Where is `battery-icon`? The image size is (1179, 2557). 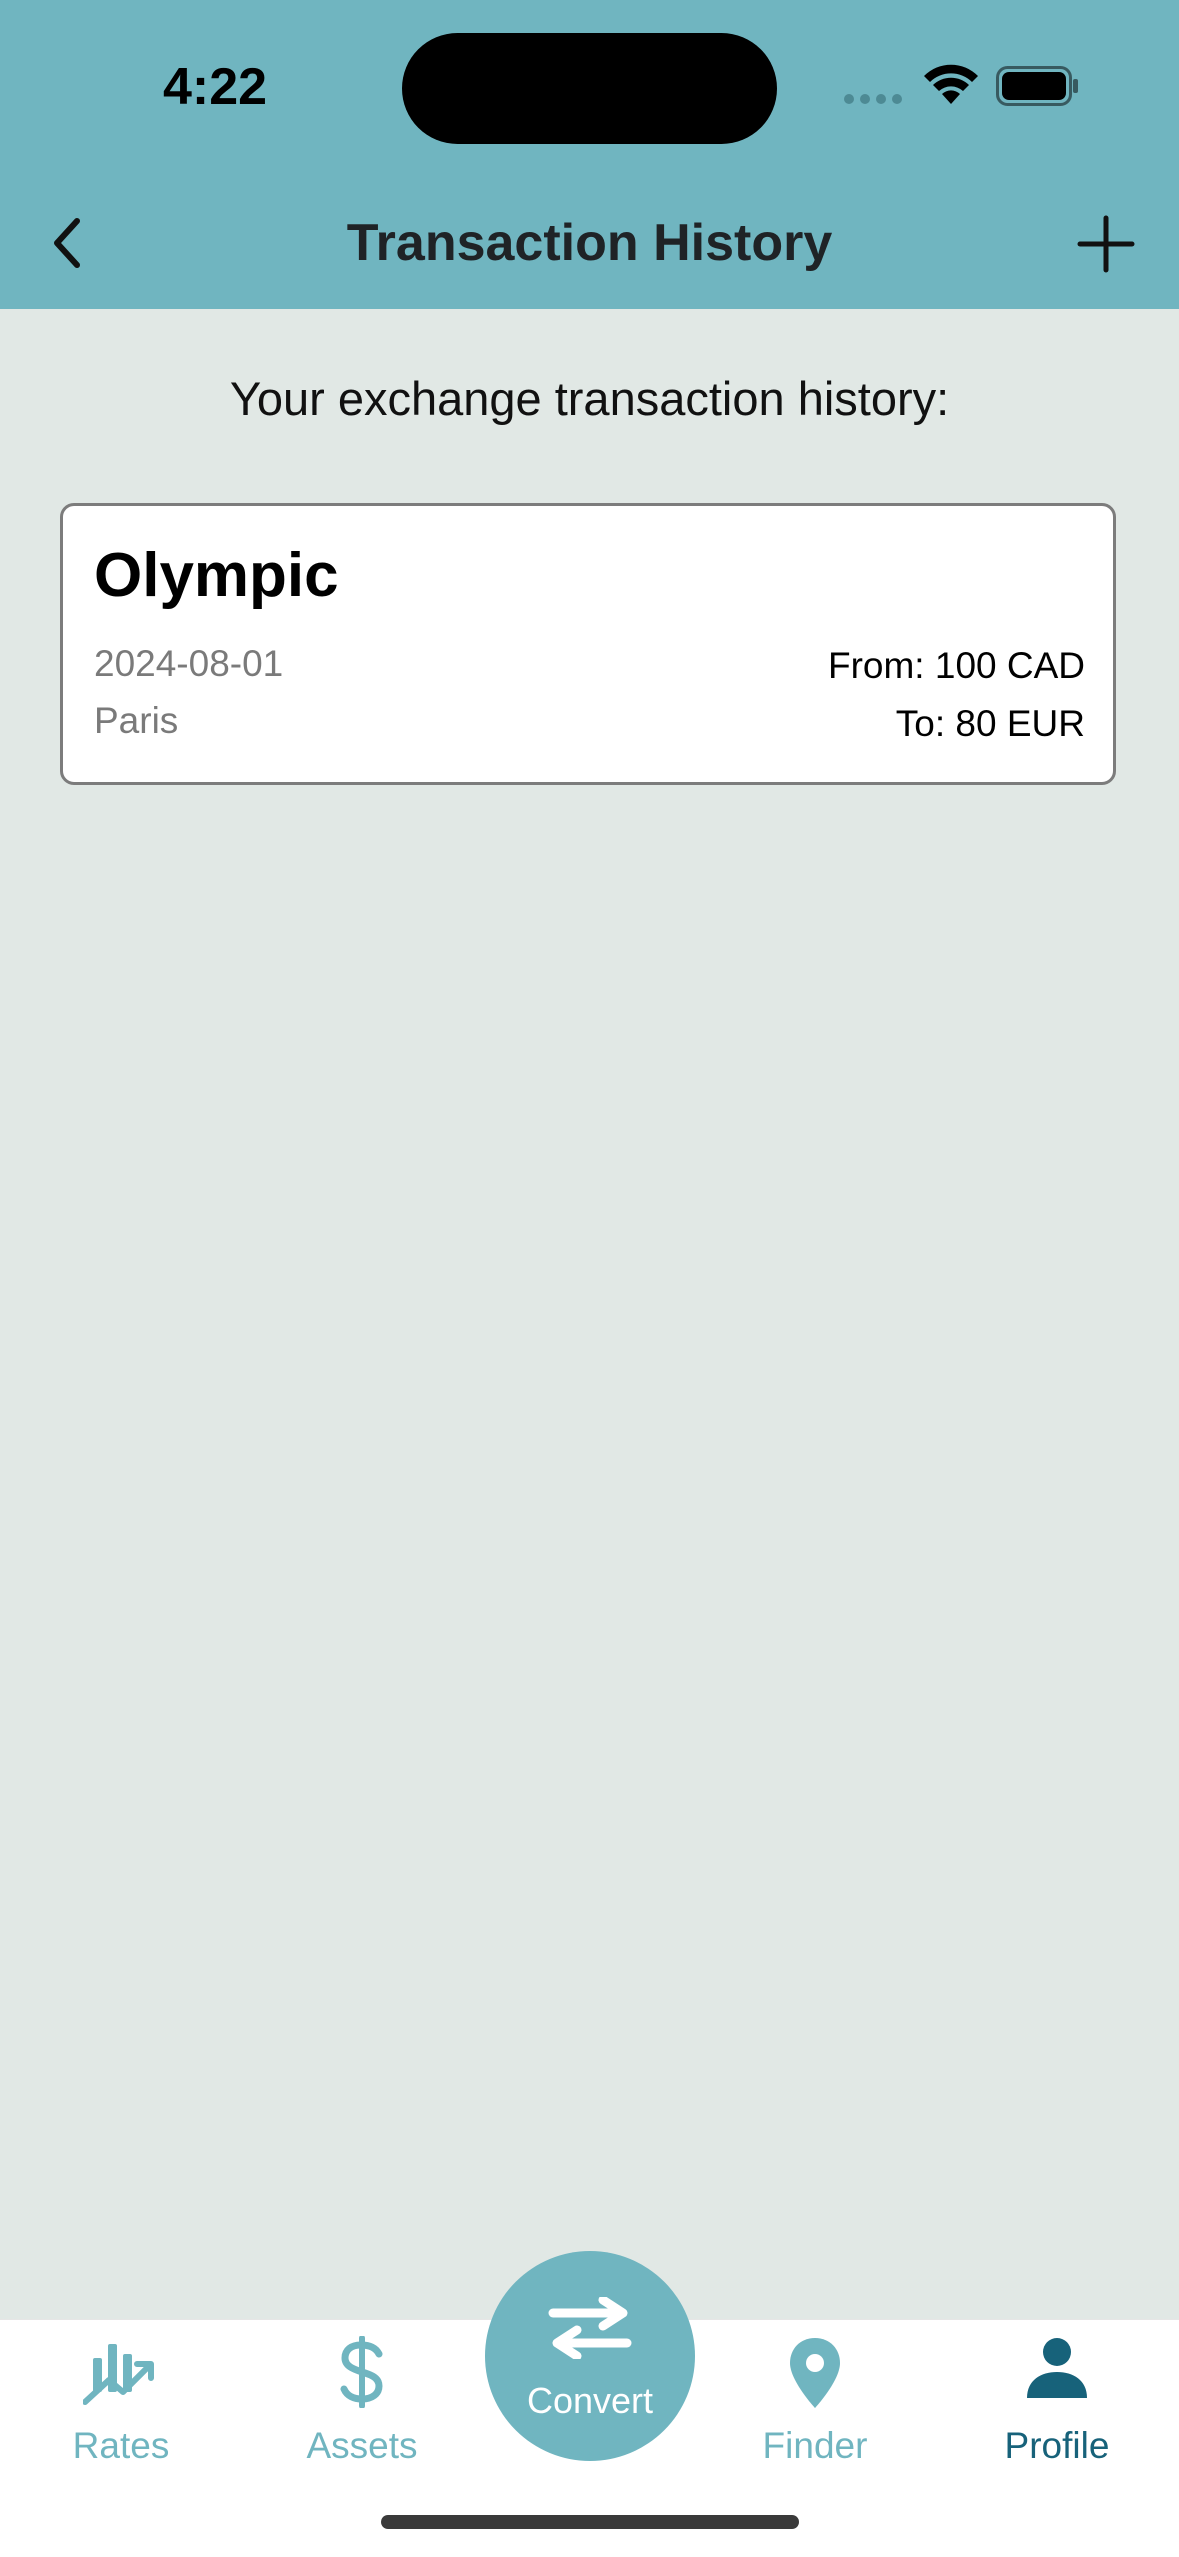 battery-icon is located at coordinates (1037, 86).